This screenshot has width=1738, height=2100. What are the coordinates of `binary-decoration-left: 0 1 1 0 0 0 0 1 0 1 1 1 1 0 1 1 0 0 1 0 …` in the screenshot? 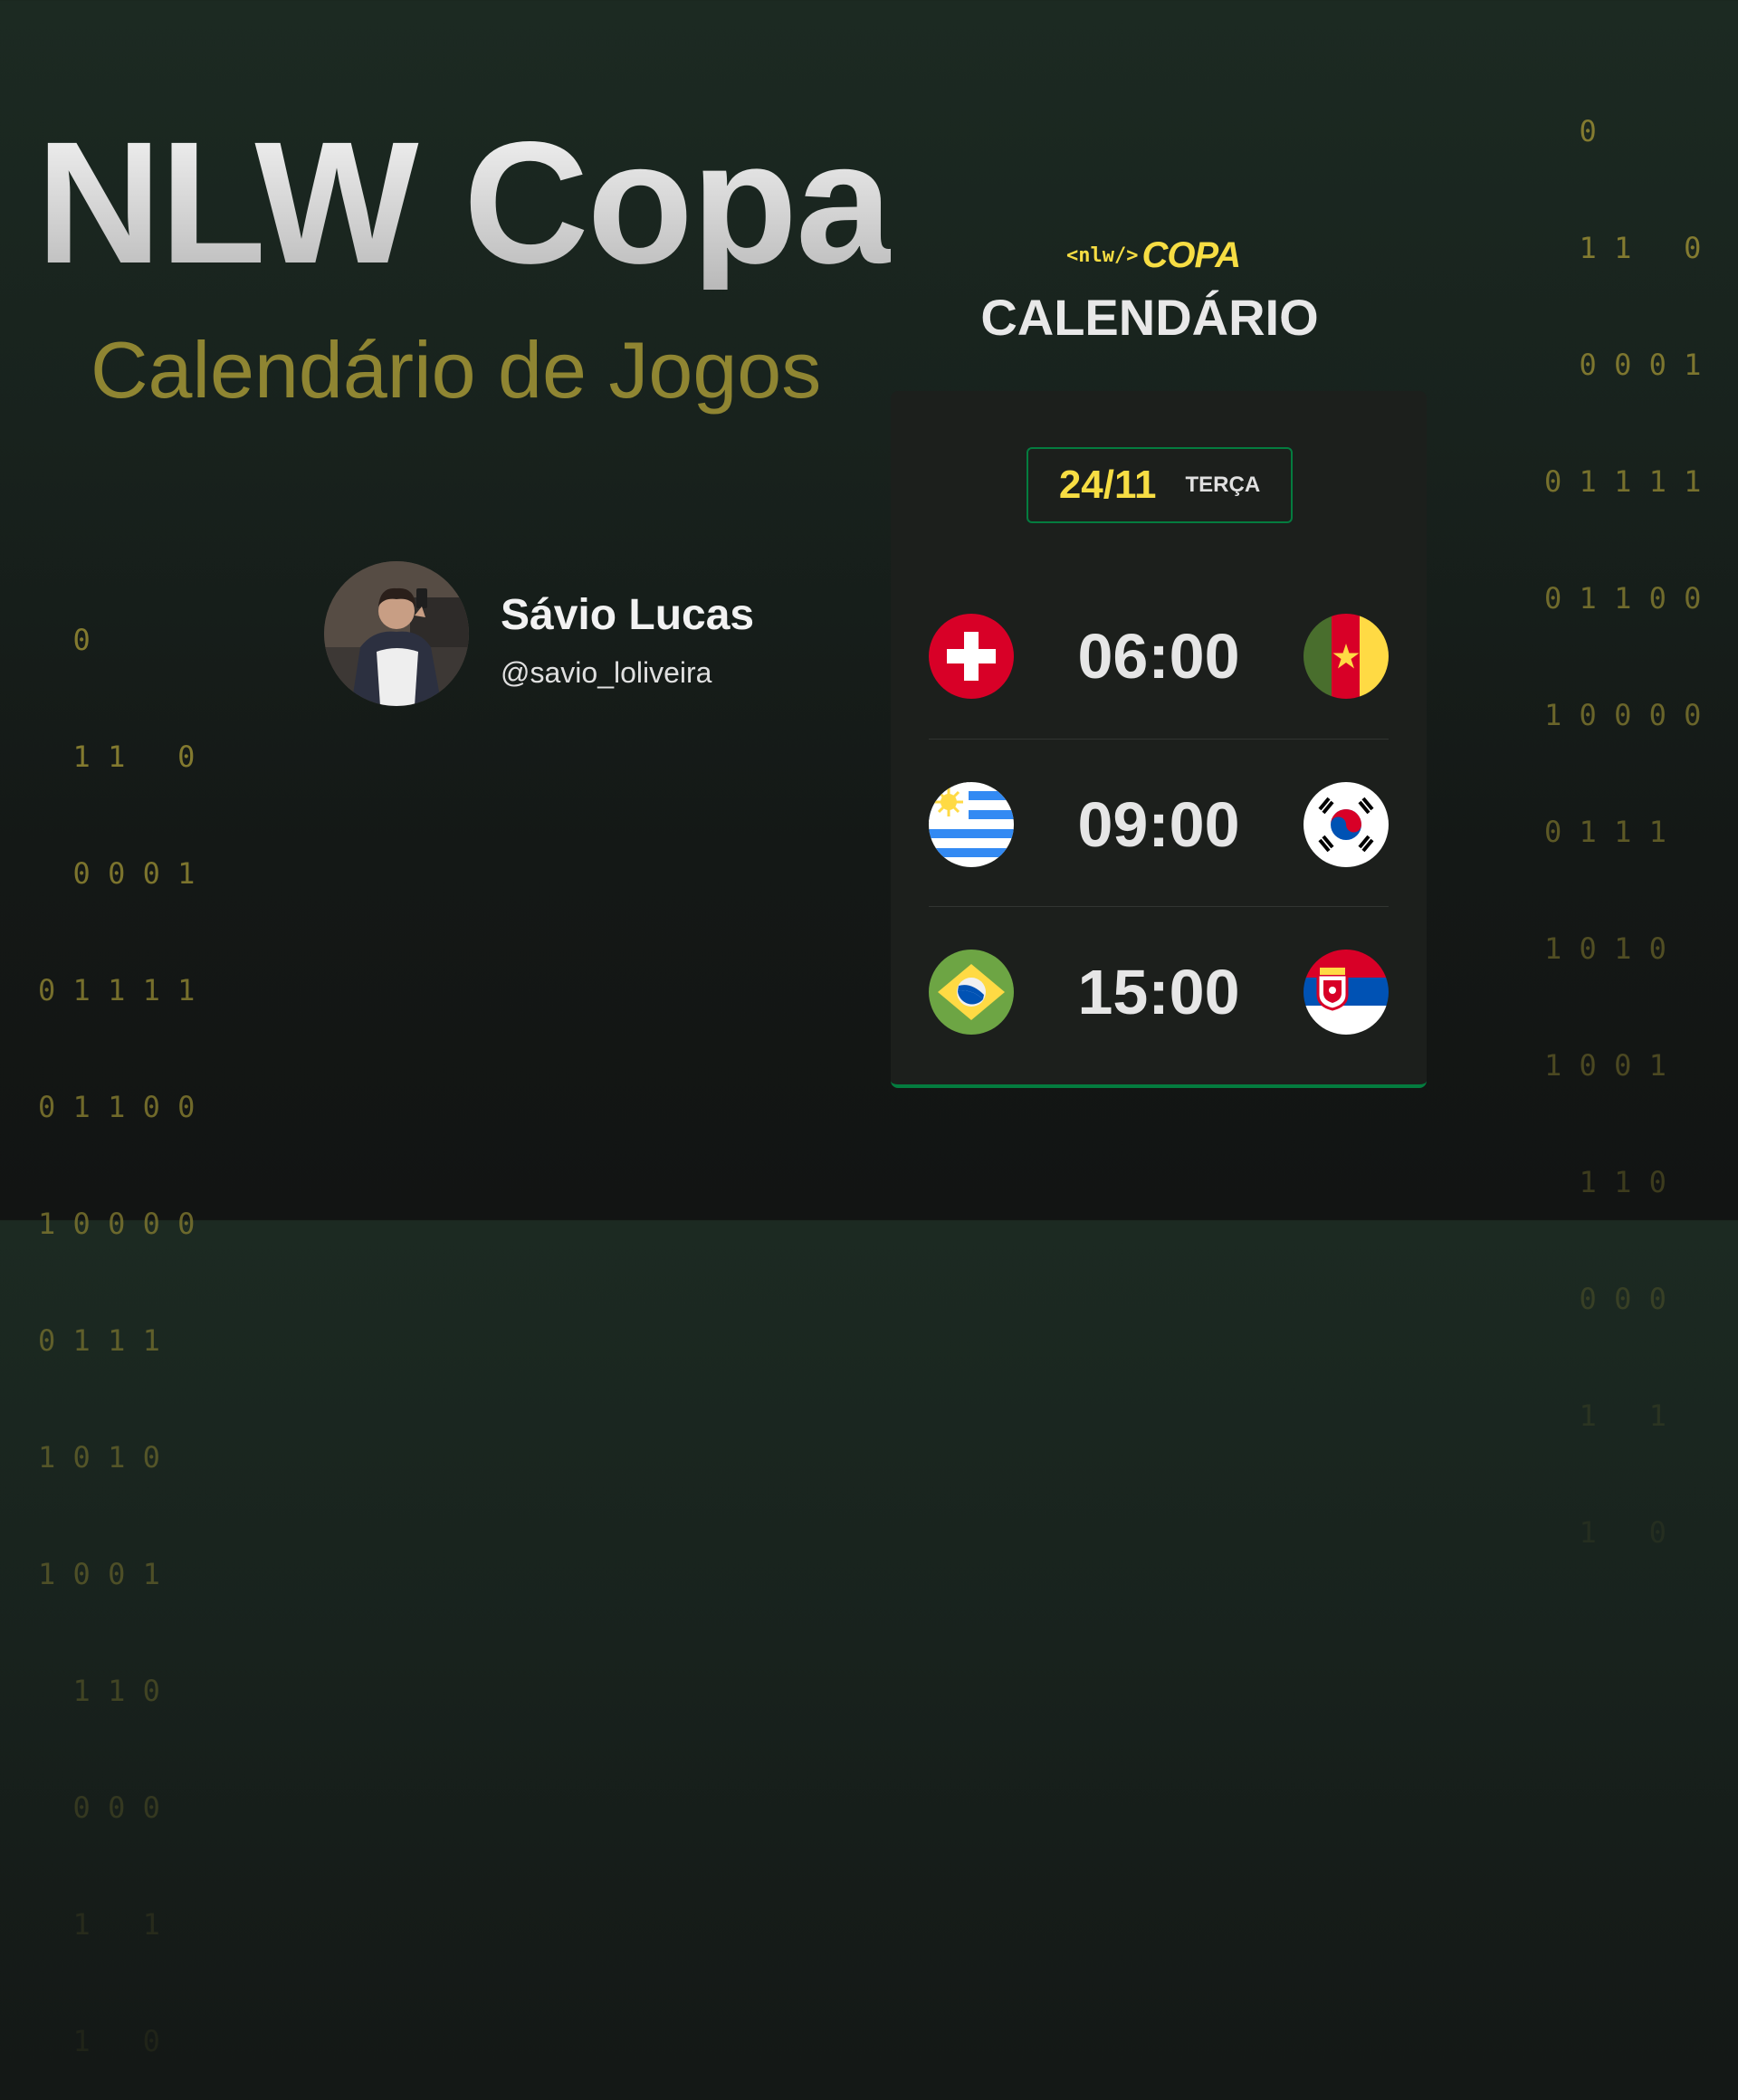 It's located at (117, 1340).